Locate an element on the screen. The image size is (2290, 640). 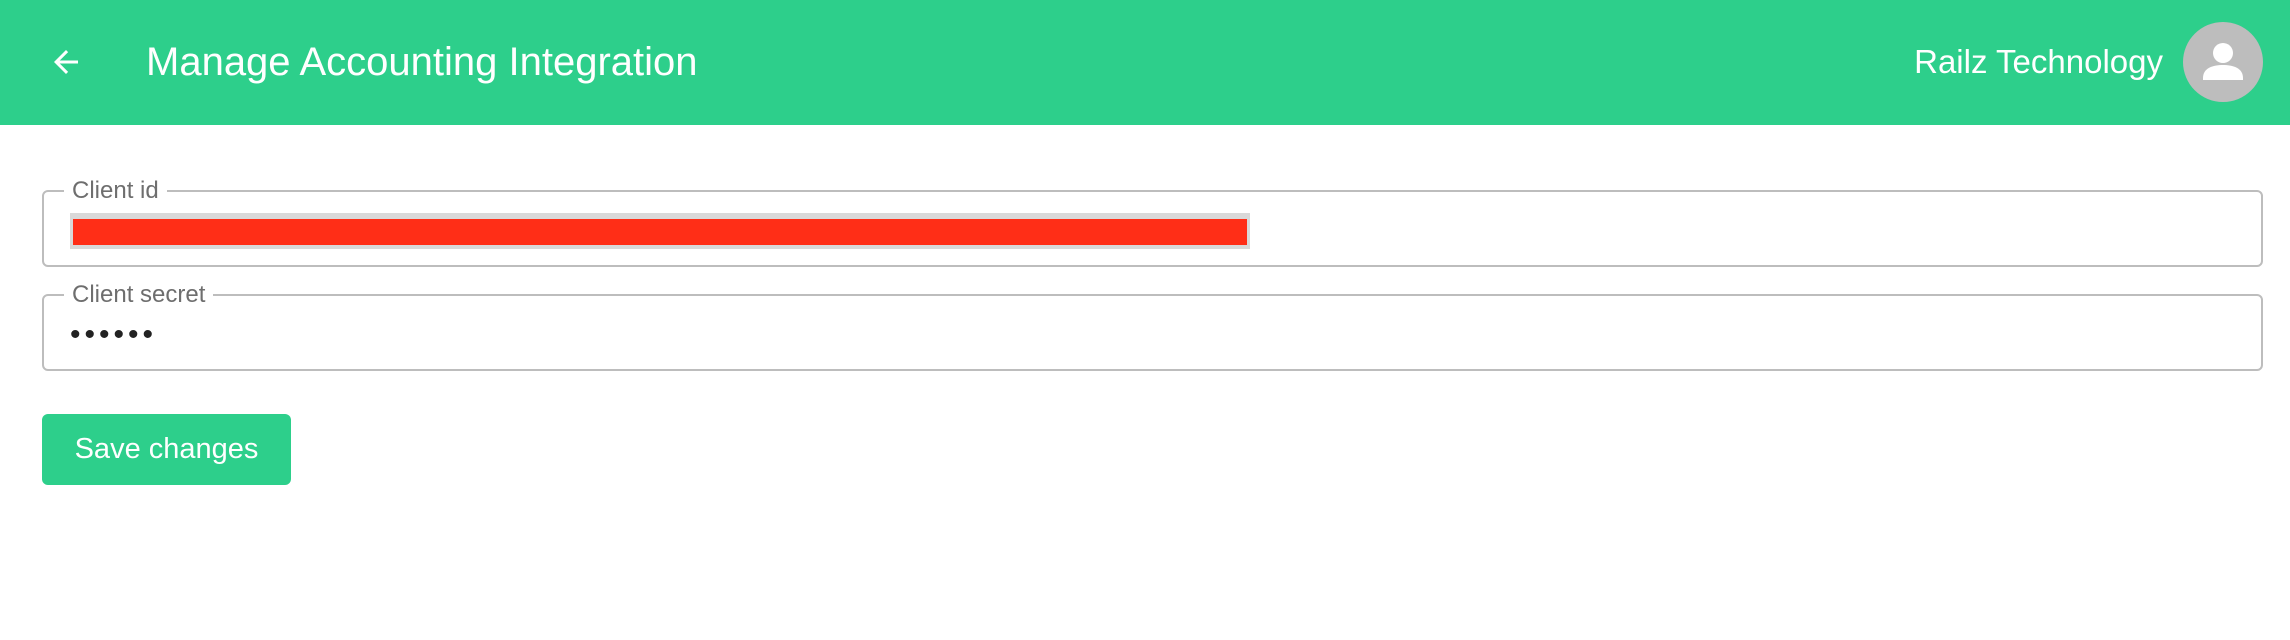
client-secret-input: •••••• is located at coordinates (113, 335).